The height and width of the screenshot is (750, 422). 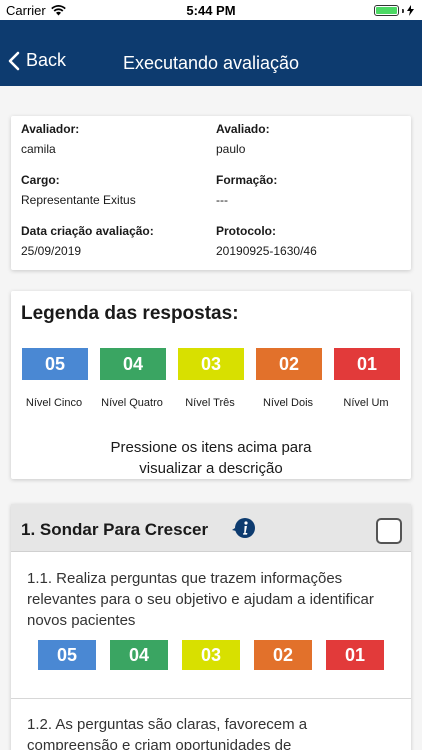 What do you see at coordinates (50, 129) in the screenshot?
I see `avaliador-label: Avaliador:` at bounding box center [50, 129].